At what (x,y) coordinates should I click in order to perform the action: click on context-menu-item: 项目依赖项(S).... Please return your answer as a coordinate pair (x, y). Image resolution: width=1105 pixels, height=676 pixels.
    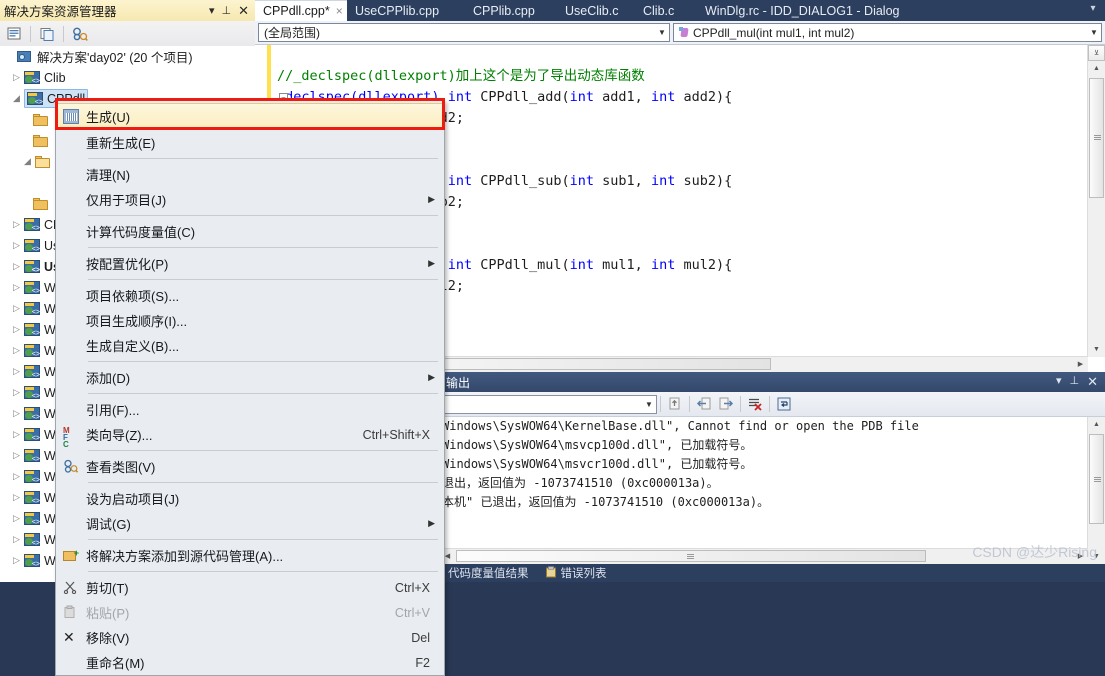
    Looking at the image, I should click on (250, 295).